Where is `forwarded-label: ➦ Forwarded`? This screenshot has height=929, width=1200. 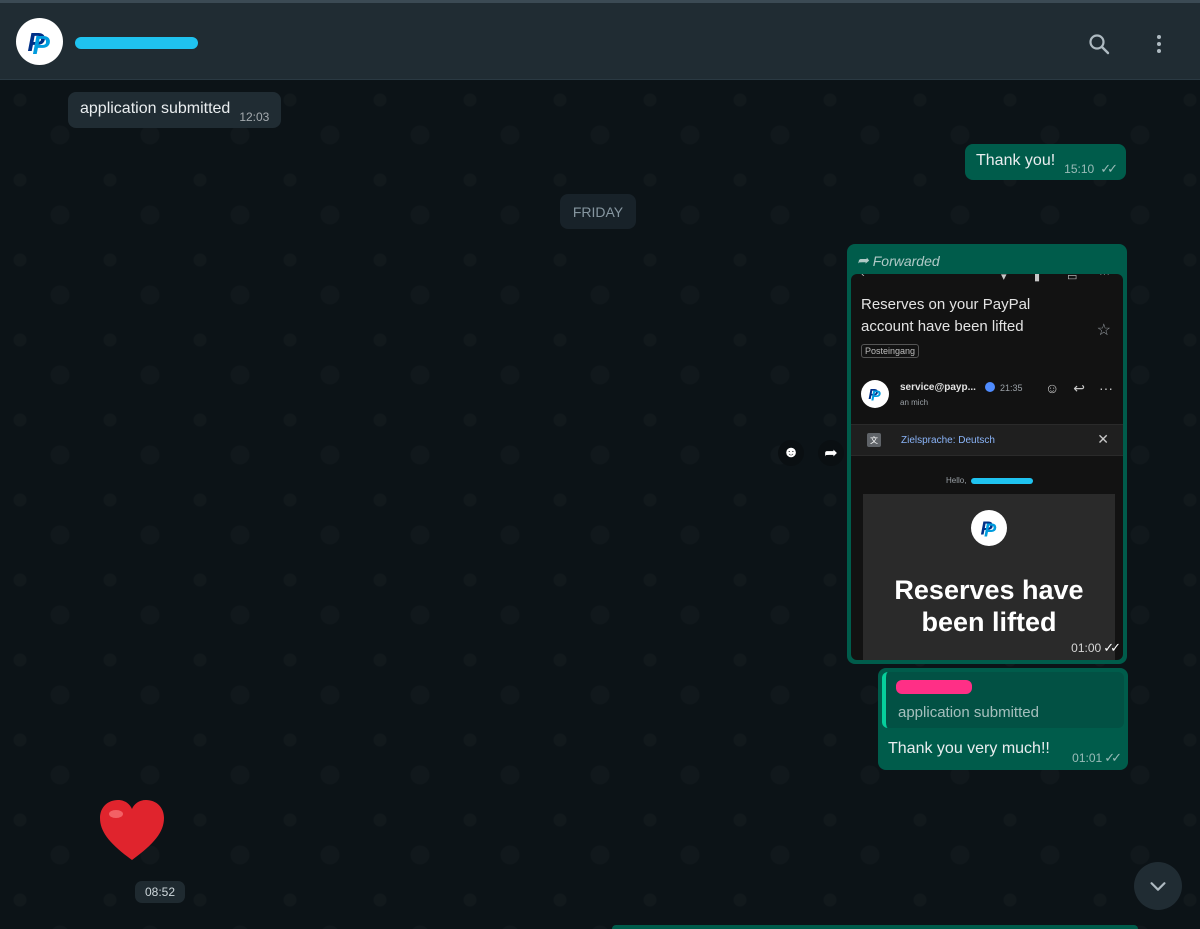 forwarded-label: ➦ Forwarded is located at coordinates (898, 260).